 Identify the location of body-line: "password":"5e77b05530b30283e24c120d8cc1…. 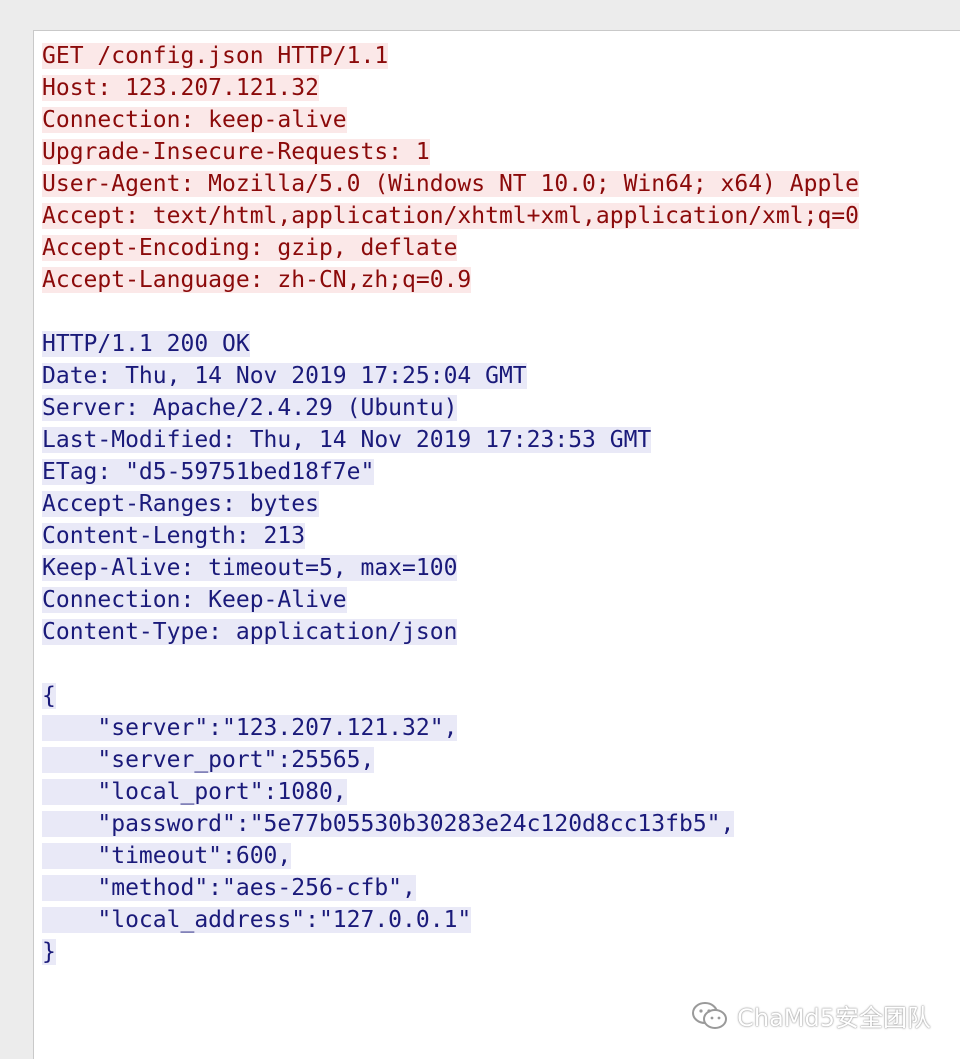
(388, 824).